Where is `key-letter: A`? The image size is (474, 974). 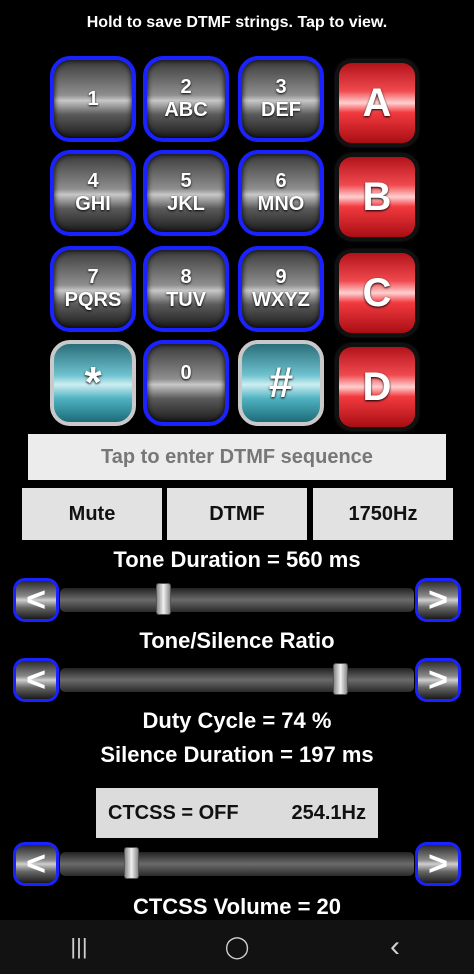
key-letter: A is located at coordinates (377, 102).